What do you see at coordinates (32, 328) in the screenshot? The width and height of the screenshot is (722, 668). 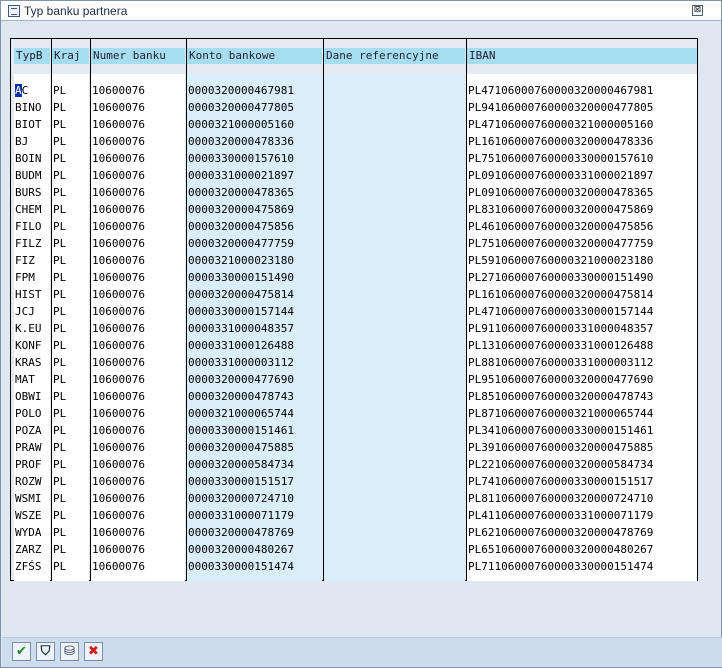 I see `table-cell-typ: K.EU` at bounding box center [32, 328].